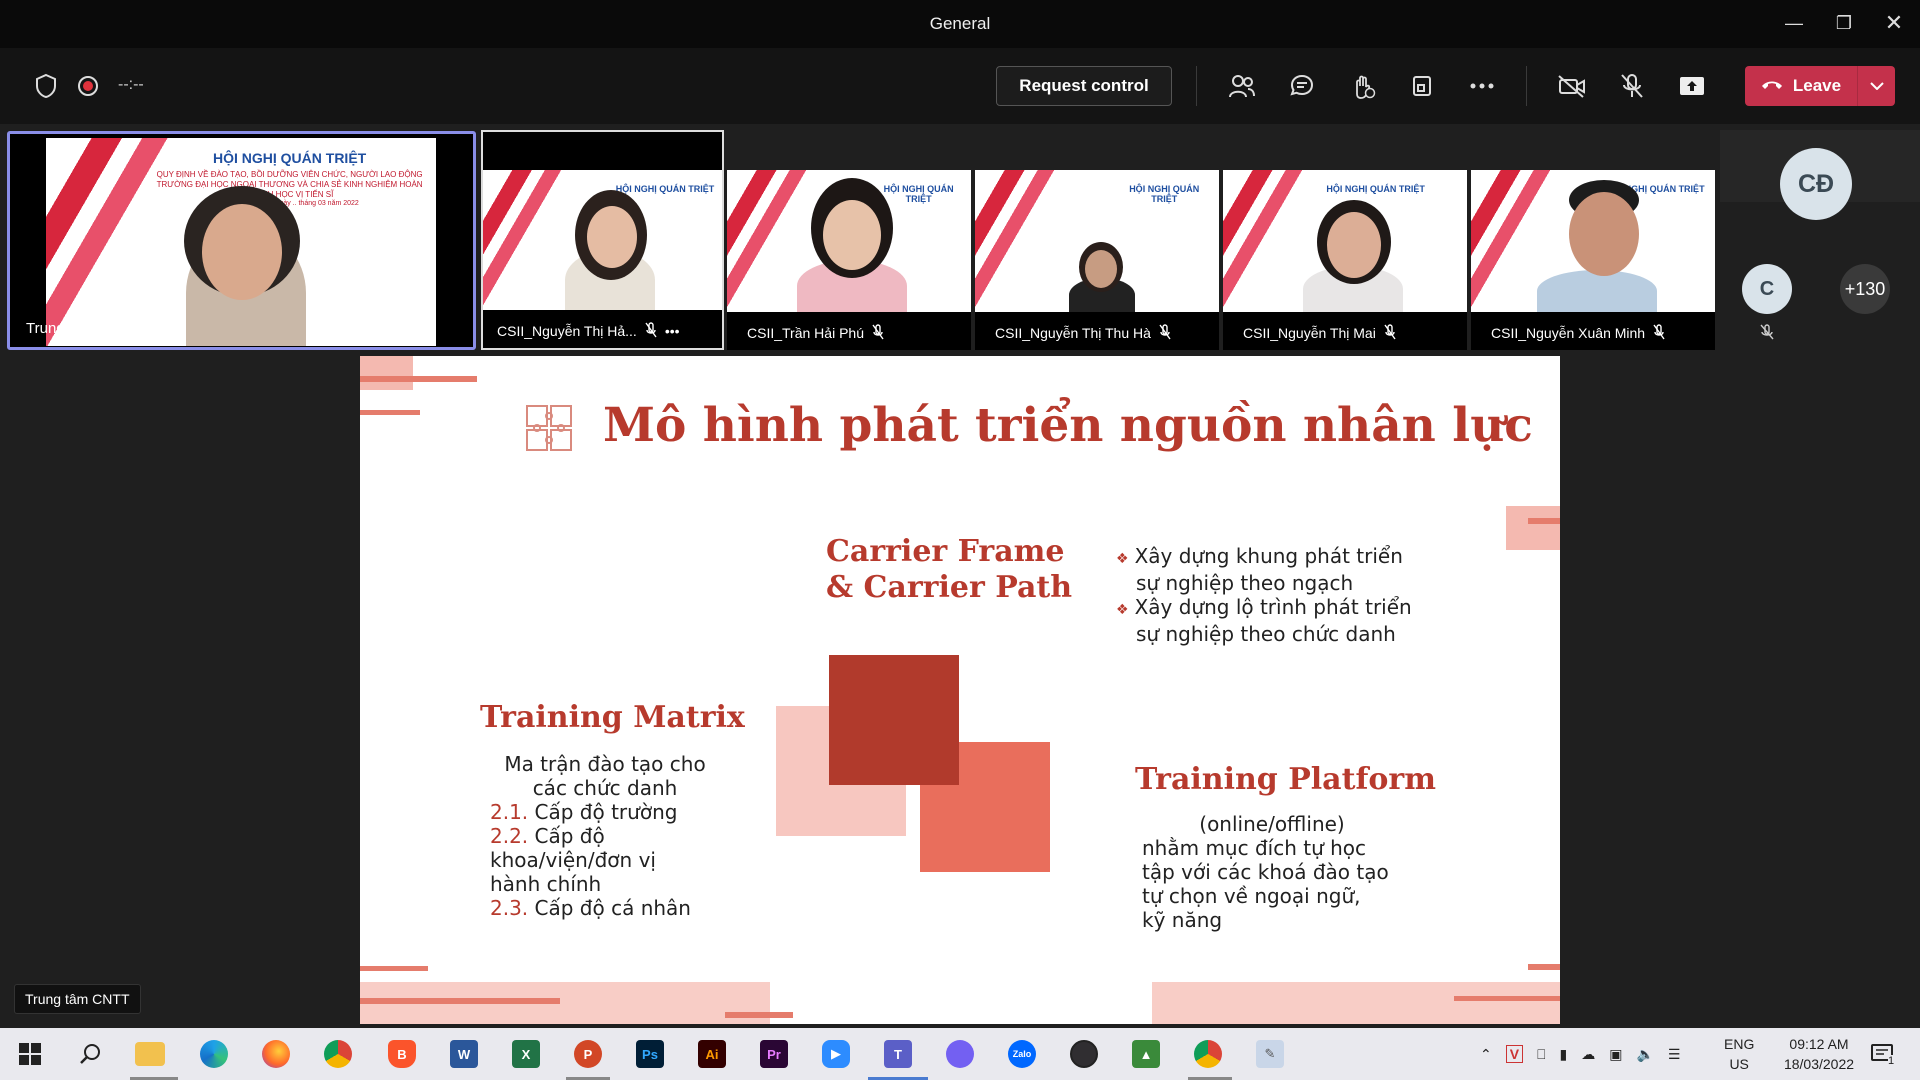  I want to click on chat-icon, so click(1302, 86).